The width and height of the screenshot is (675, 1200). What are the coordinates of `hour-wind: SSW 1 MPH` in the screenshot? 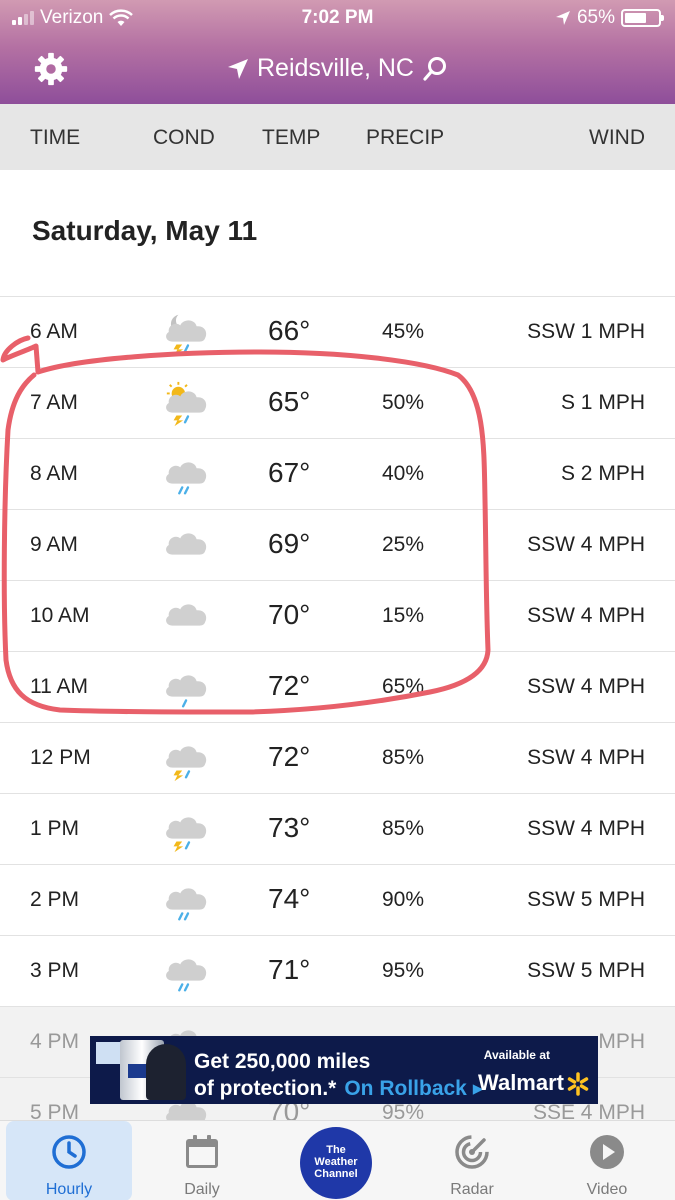 It's located at (586, 331).